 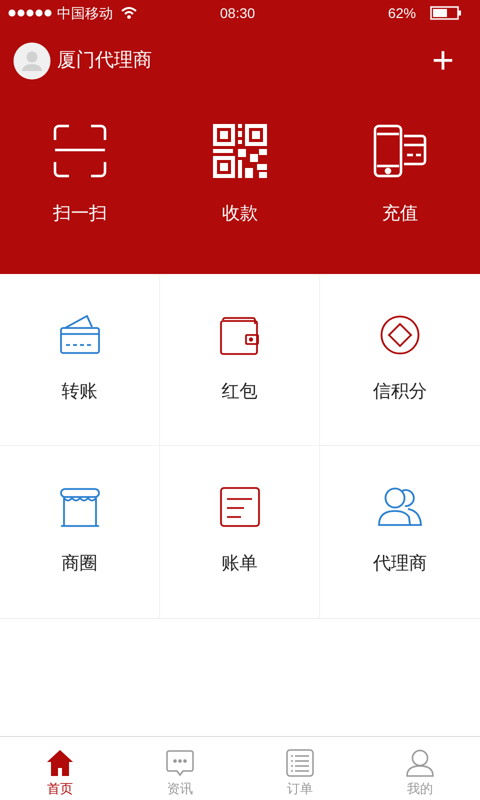 I want to click on battery-icon, so click(x=446, y=13).